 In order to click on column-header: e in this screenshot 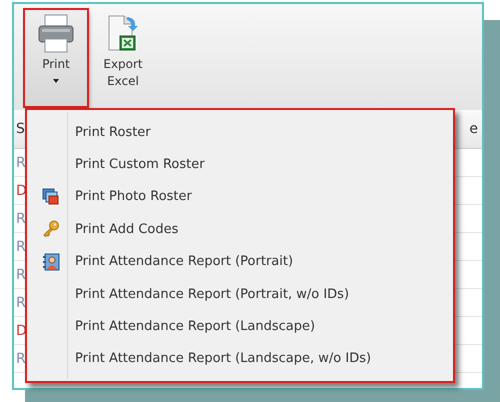, I will do `click(473, 129)`.